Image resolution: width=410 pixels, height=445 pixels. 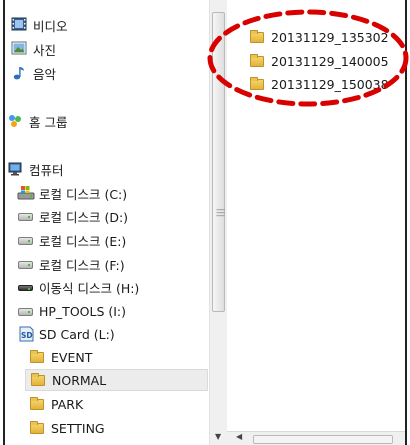 I want to click on removable-drive-icon, so click(x=26, y=287).